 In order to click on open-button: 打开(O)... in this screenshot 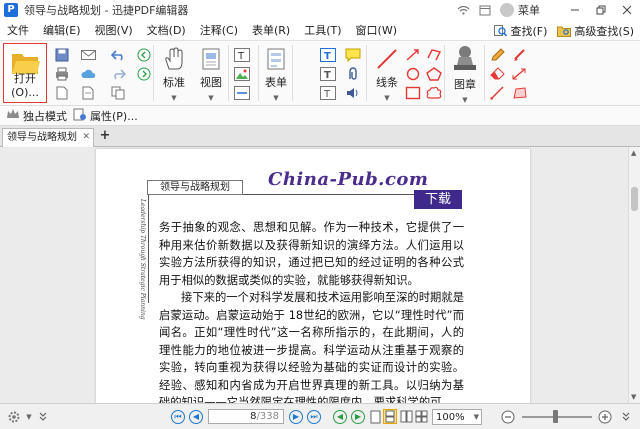, I will do `click(25, 73)`.